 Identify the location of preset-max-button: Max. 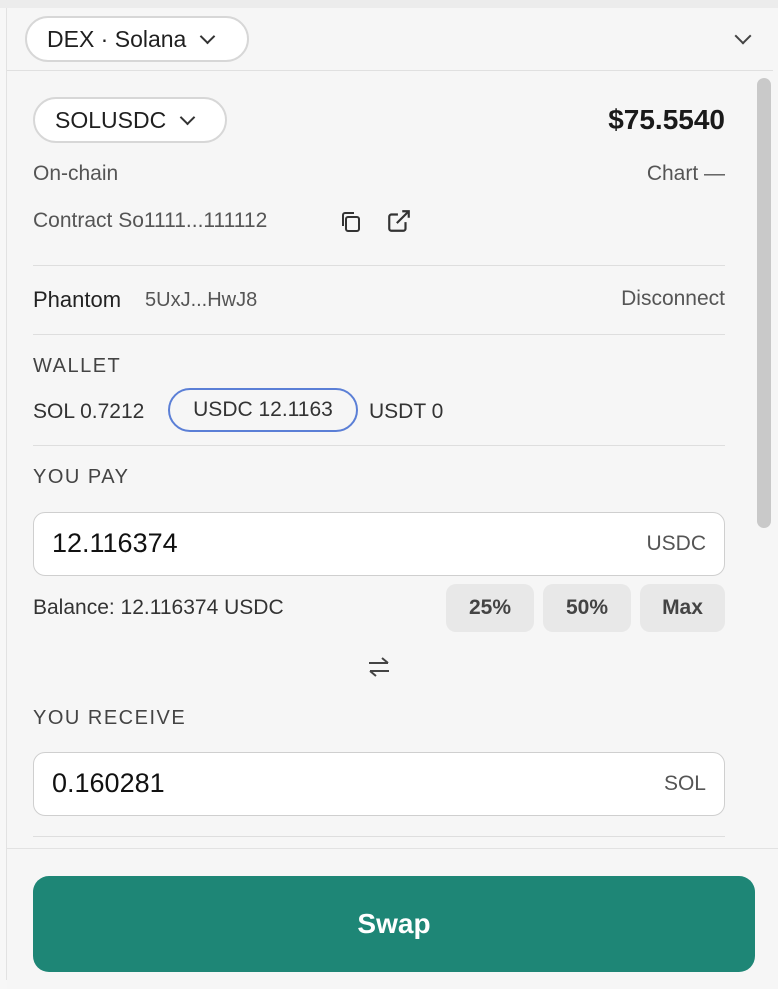
(682, 608).